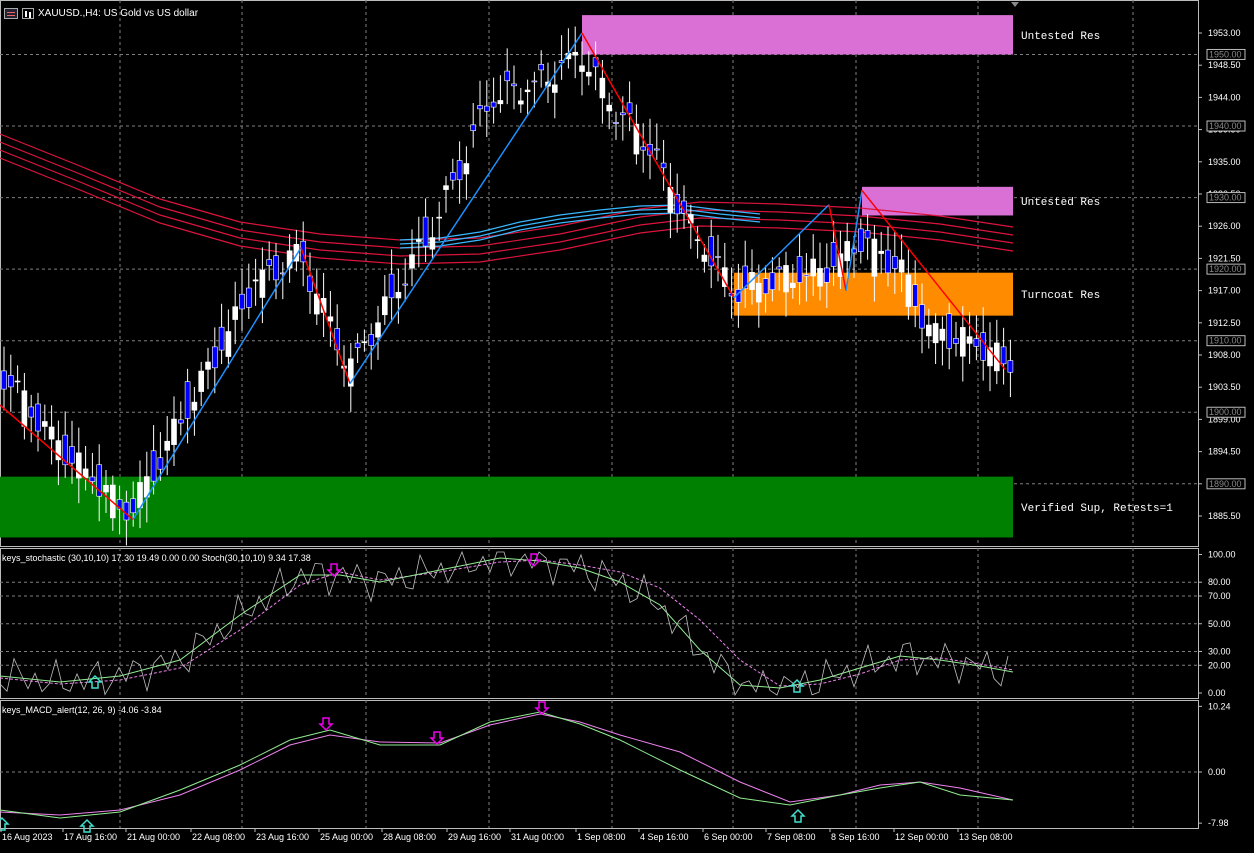 This screenshot has width=1254, height=853. I want to click on stoch-axis-label: 100.00, so click(1222, 555).